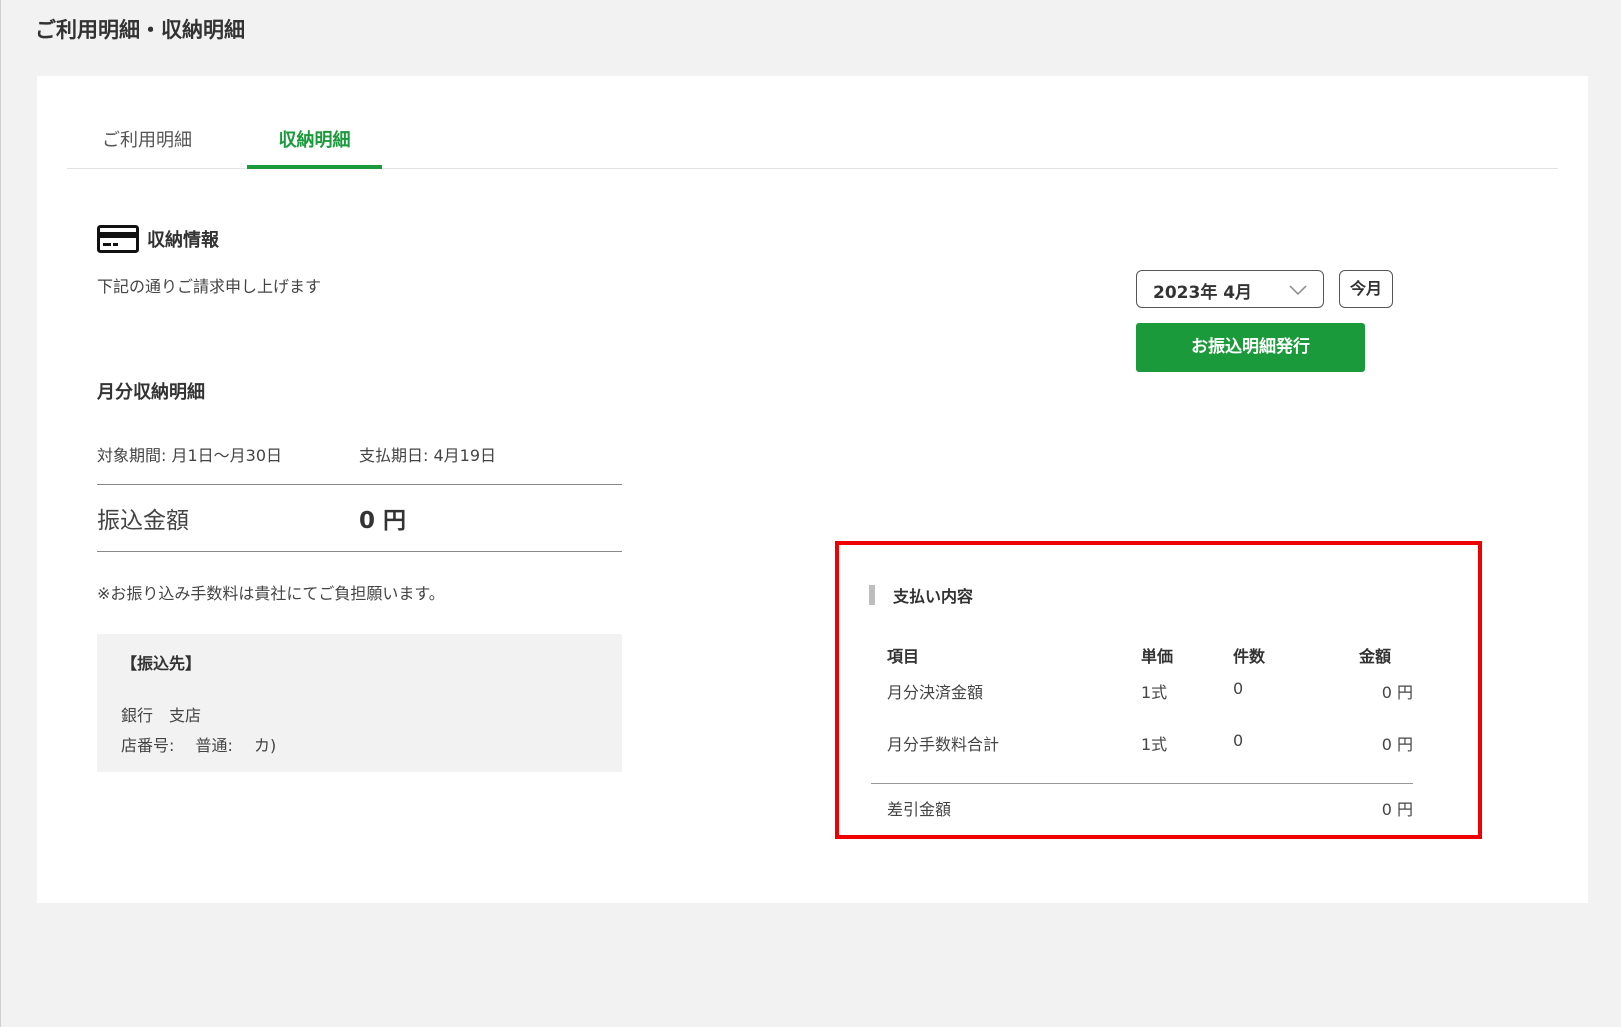 This screenshot has height=1027, width=1621. I want to click on month-select-value: 2023年 4月, so click(1203, 293).